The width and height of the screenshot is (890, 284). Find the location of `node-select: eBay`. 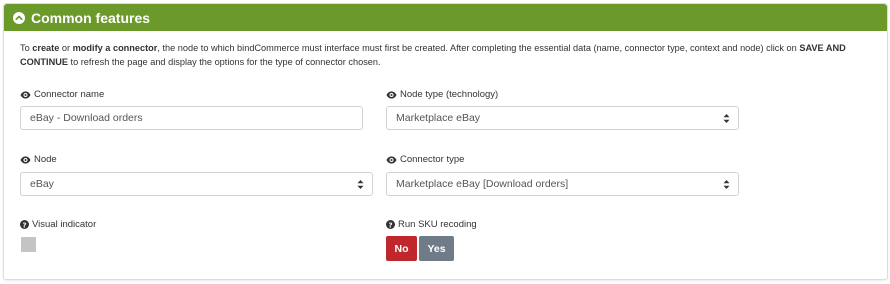

node-select: eBay is located at coordinates (196, 184).